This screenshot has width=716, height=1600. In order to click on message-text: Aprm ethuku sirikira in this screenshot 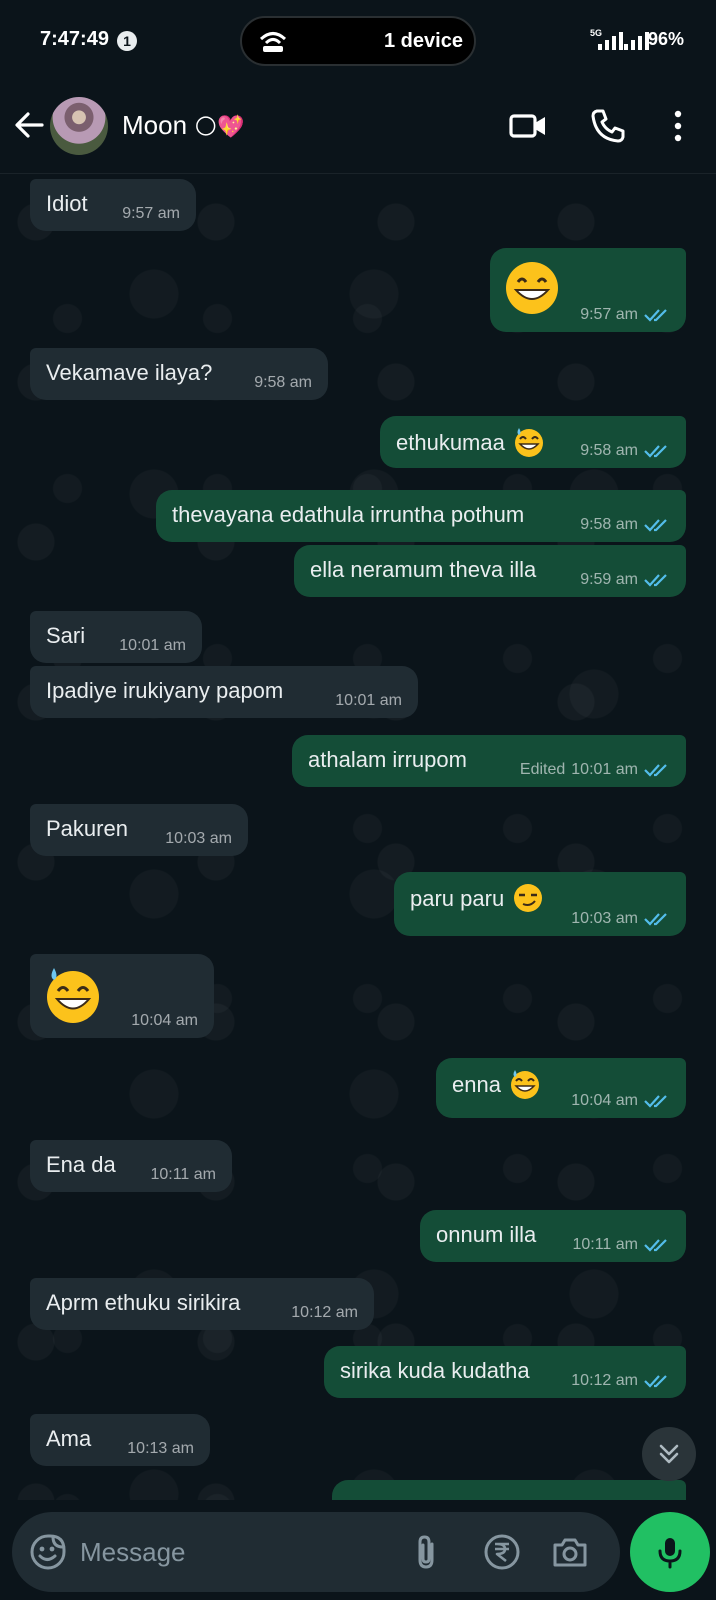, I will do `click(143, 1302)`.